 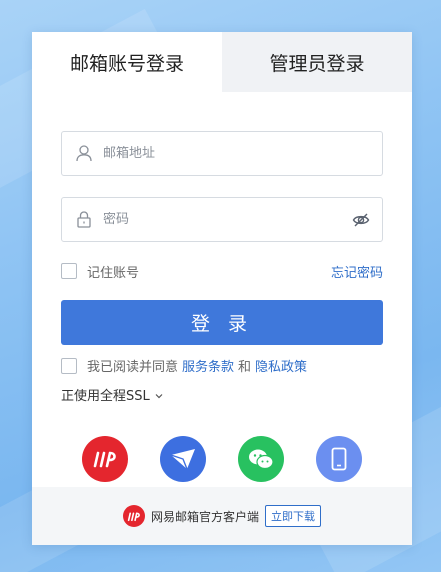 I want to click on wechat-icon, so click(x=261, y=459).